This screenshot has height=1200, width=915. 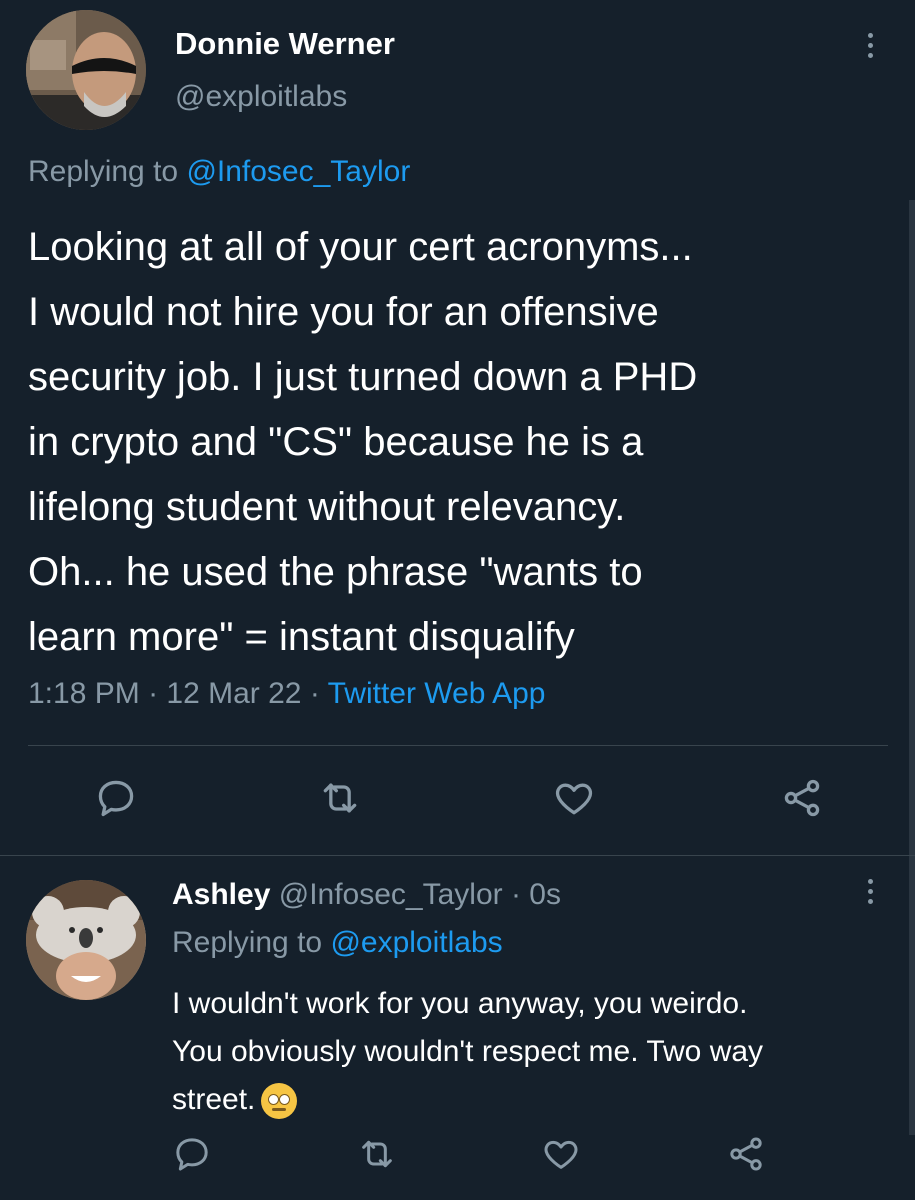 I want to click on replying-to-line: Replying to @exploitlabs, so click(x=337, y=943).